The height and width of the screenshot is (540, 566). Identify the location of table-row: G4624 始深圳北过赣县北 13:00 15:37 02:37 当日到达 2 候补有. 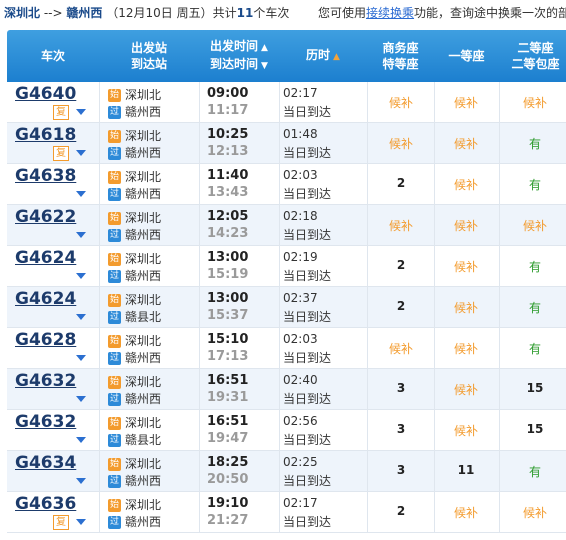
(286, 307).